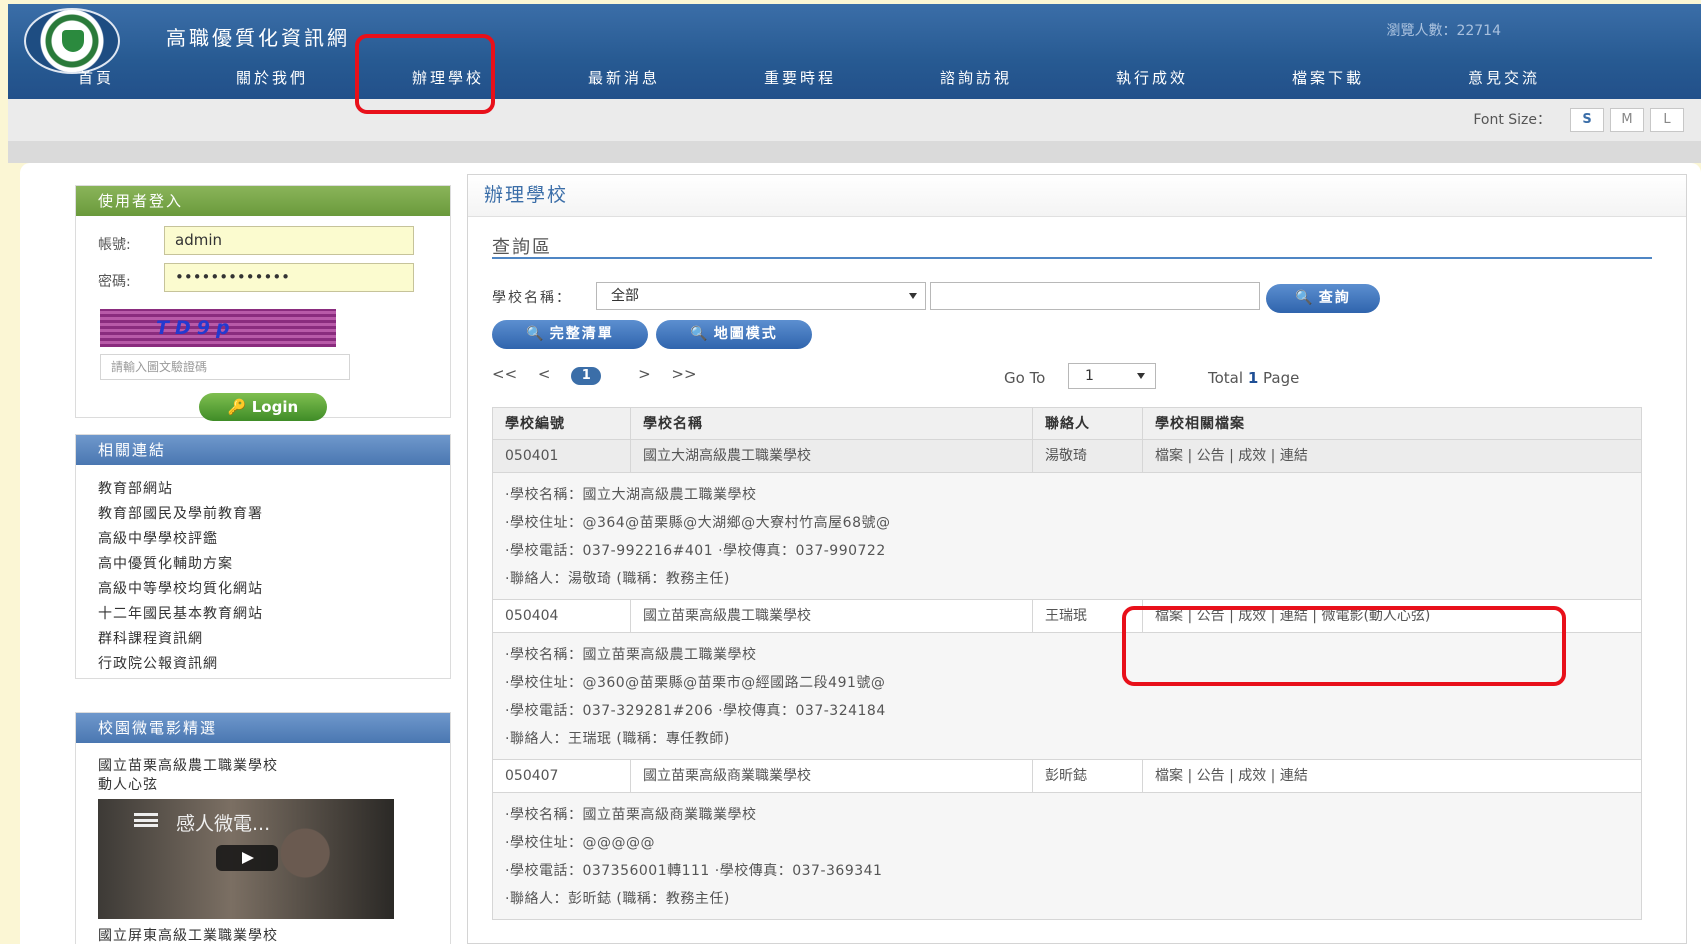  Describe the element at coordinates (683, 374) in the screenshot. I see `last-page-link: >>` at that location.